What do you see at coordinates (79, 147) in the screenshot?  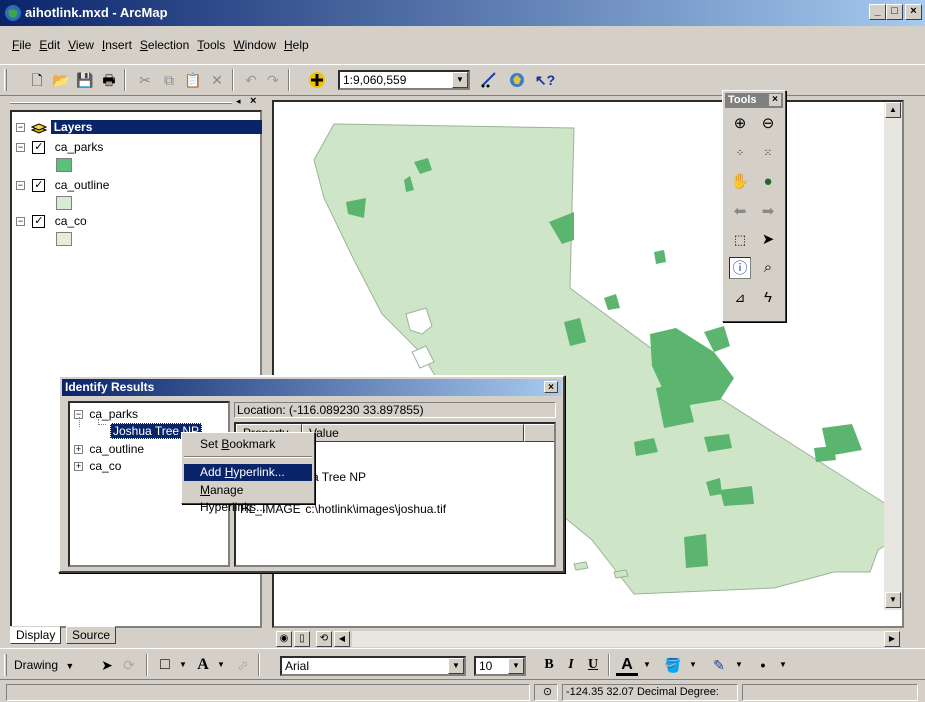 I see `layer-name: ca_parks` at bounding box center [79, 147].